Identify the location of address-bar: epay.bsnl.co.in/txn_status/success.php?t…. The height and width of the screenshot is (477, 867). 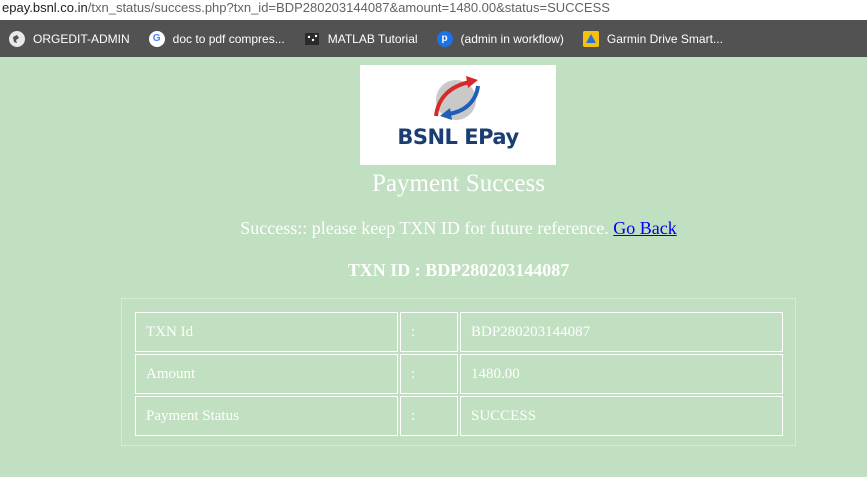
(433, 10).